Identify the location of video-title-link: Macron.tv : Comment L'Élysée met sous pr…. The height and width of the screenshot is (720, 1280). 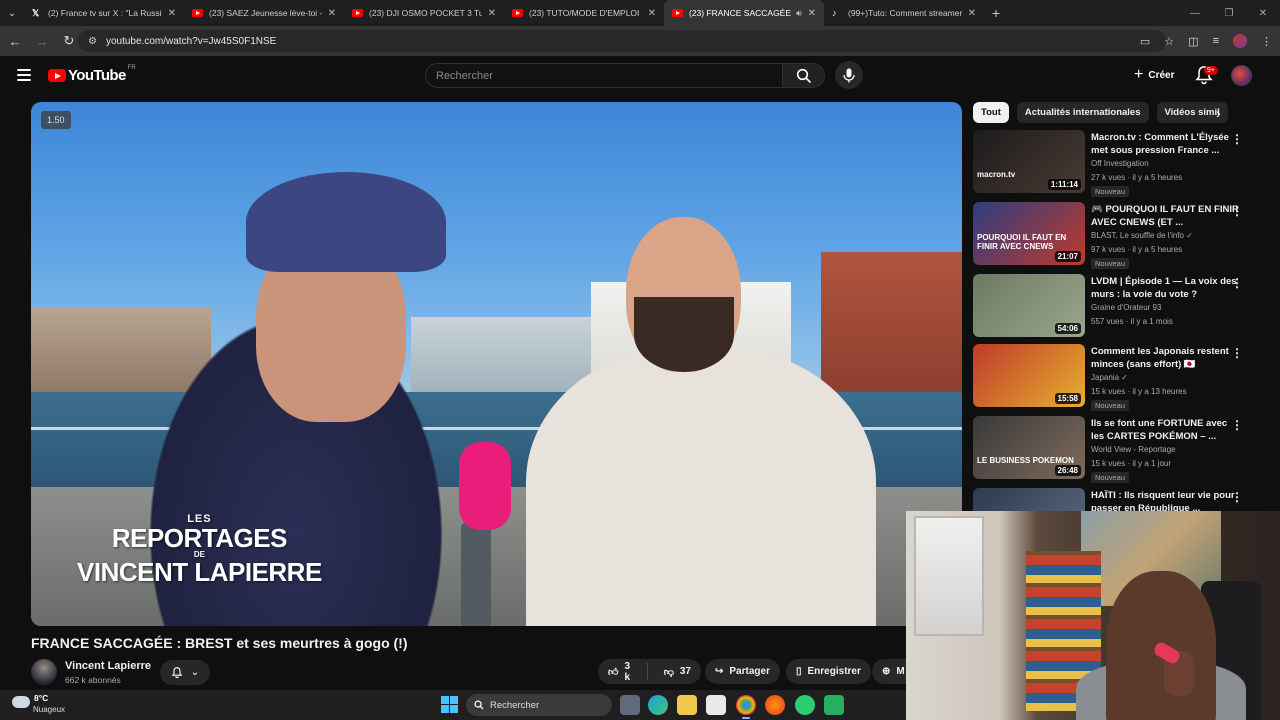
(1166, 144).